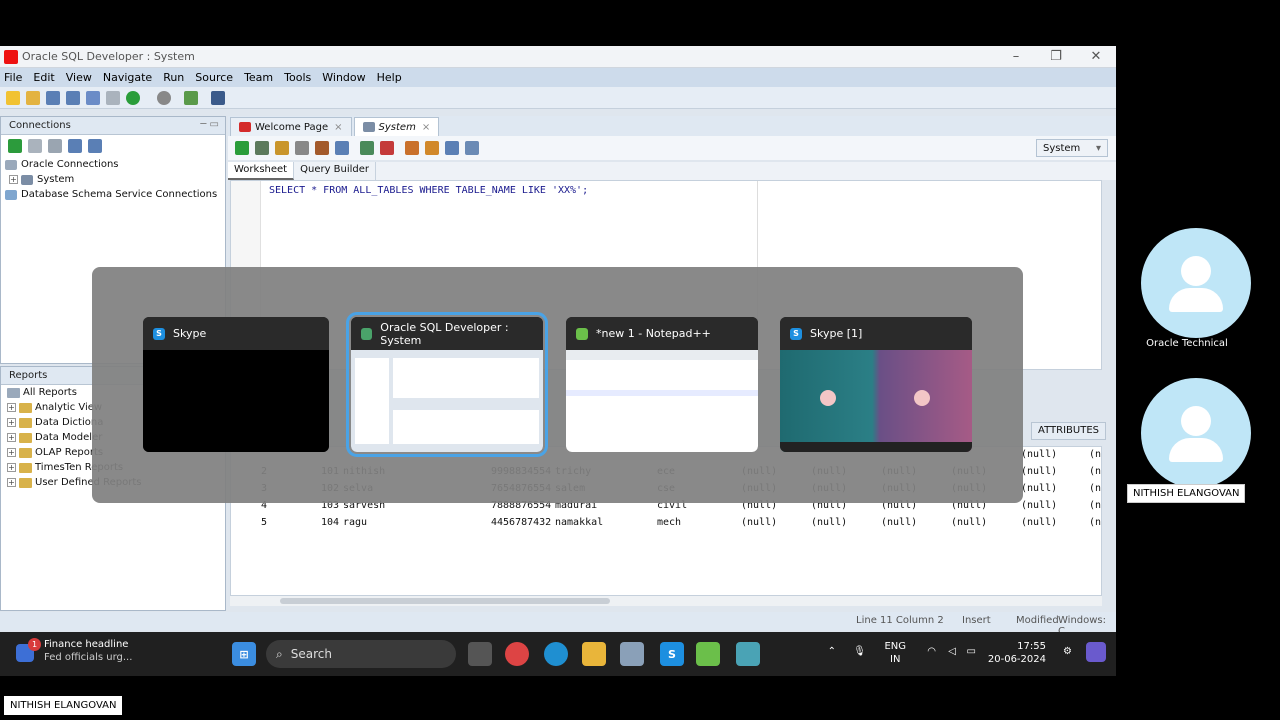  Describe the element at coordinates (666, 601) in the screenshot. I see `horizontal-scrollbar` at that location.